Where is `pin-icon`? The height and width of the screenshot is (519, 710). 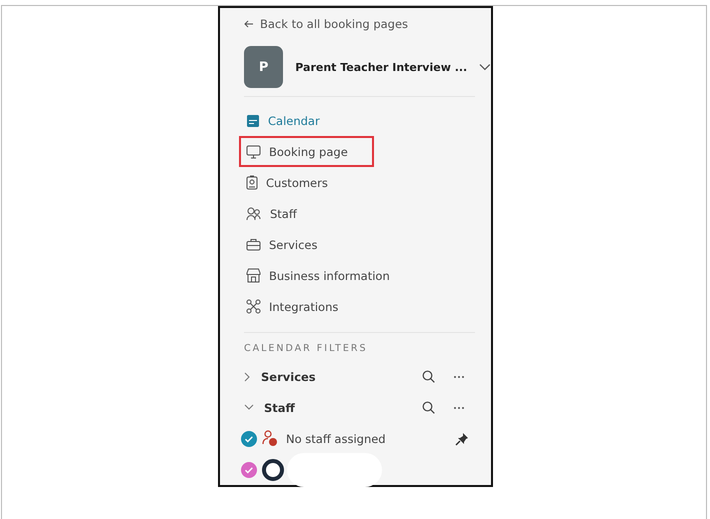 pin-icon is located at coordinates (462, 439).